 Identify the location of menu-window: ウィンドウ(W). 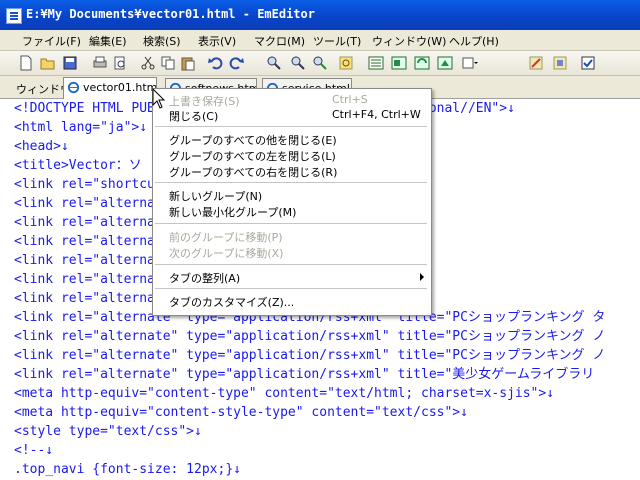
(409, 41).